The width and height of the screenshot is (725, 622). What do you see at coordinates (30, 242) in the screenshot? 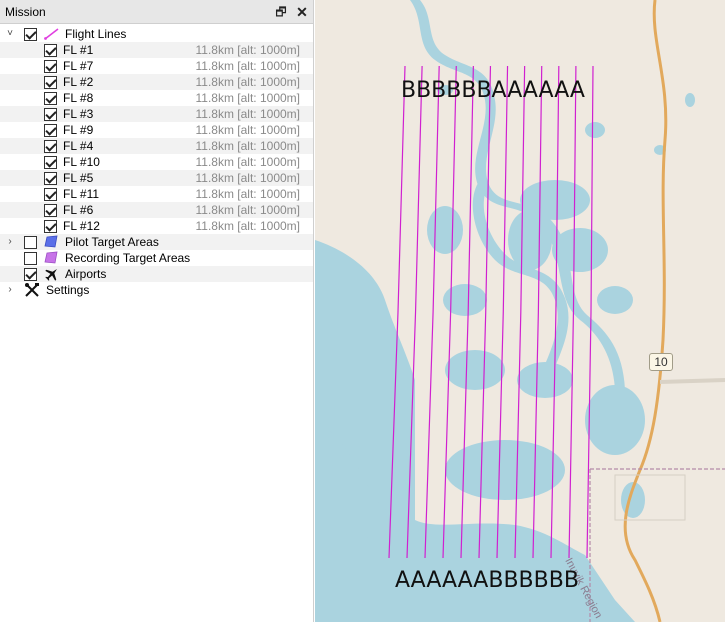
I see `pilot-target-areas-checkbox` at bounding box center [30, 242].